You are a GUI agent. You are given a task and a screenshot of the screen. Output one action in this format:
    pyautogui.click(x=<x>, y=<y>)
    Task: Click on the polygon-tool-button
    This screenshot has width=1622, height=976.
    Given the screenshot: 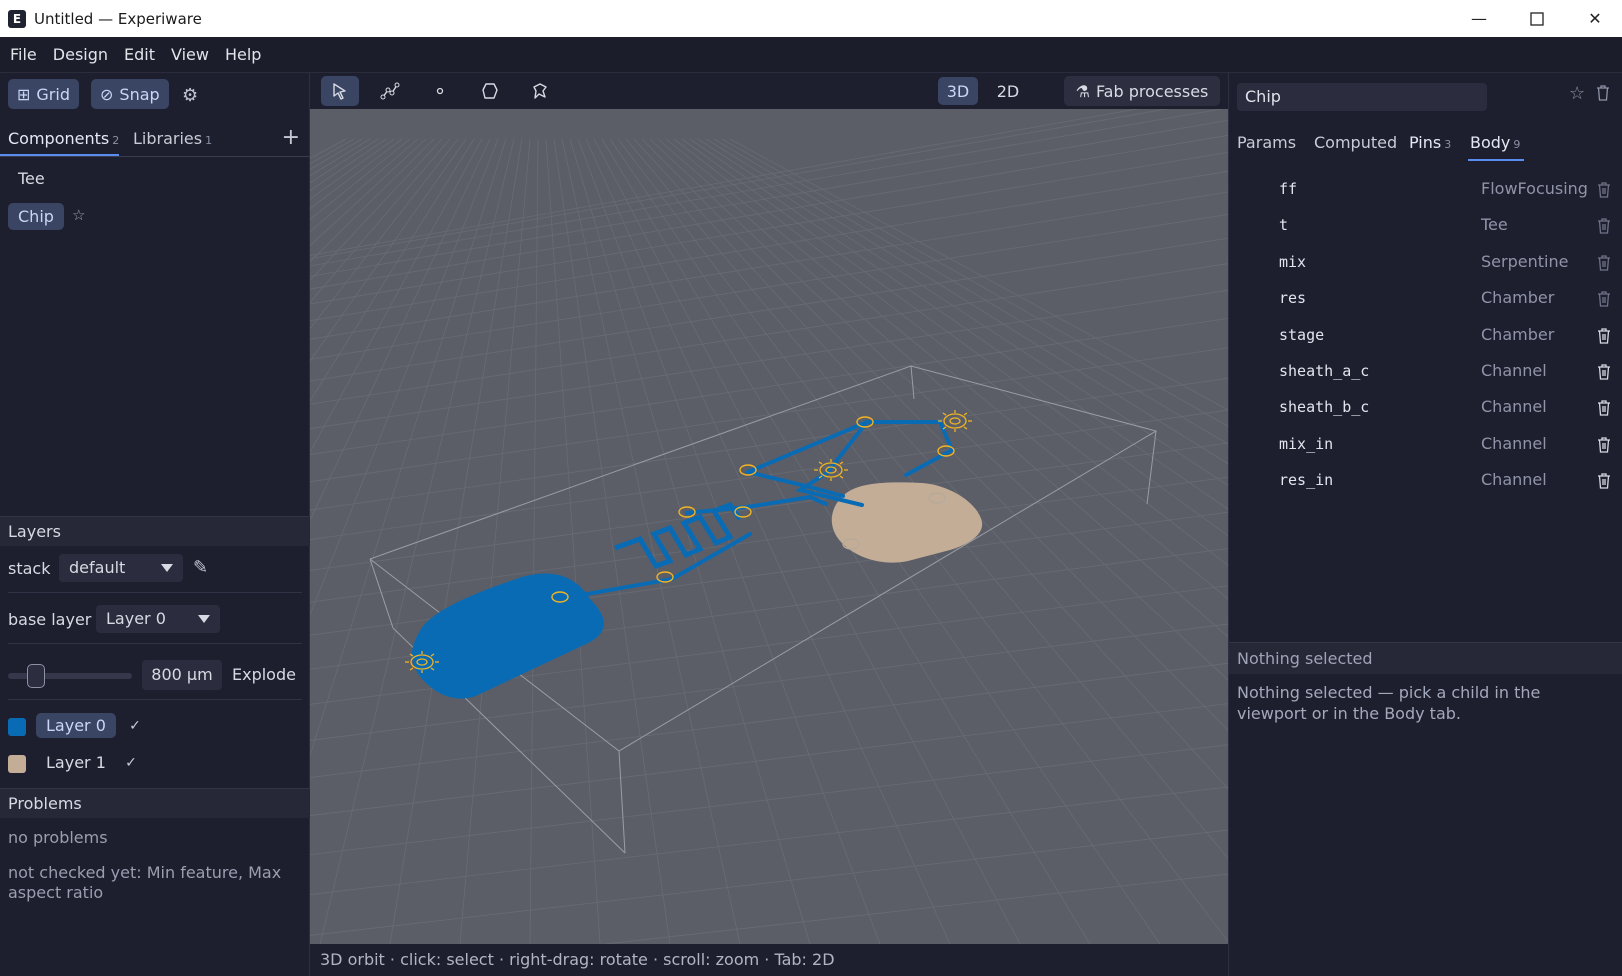 What is the action you would take?
    pyautogui.click(x=490, y=91)
    